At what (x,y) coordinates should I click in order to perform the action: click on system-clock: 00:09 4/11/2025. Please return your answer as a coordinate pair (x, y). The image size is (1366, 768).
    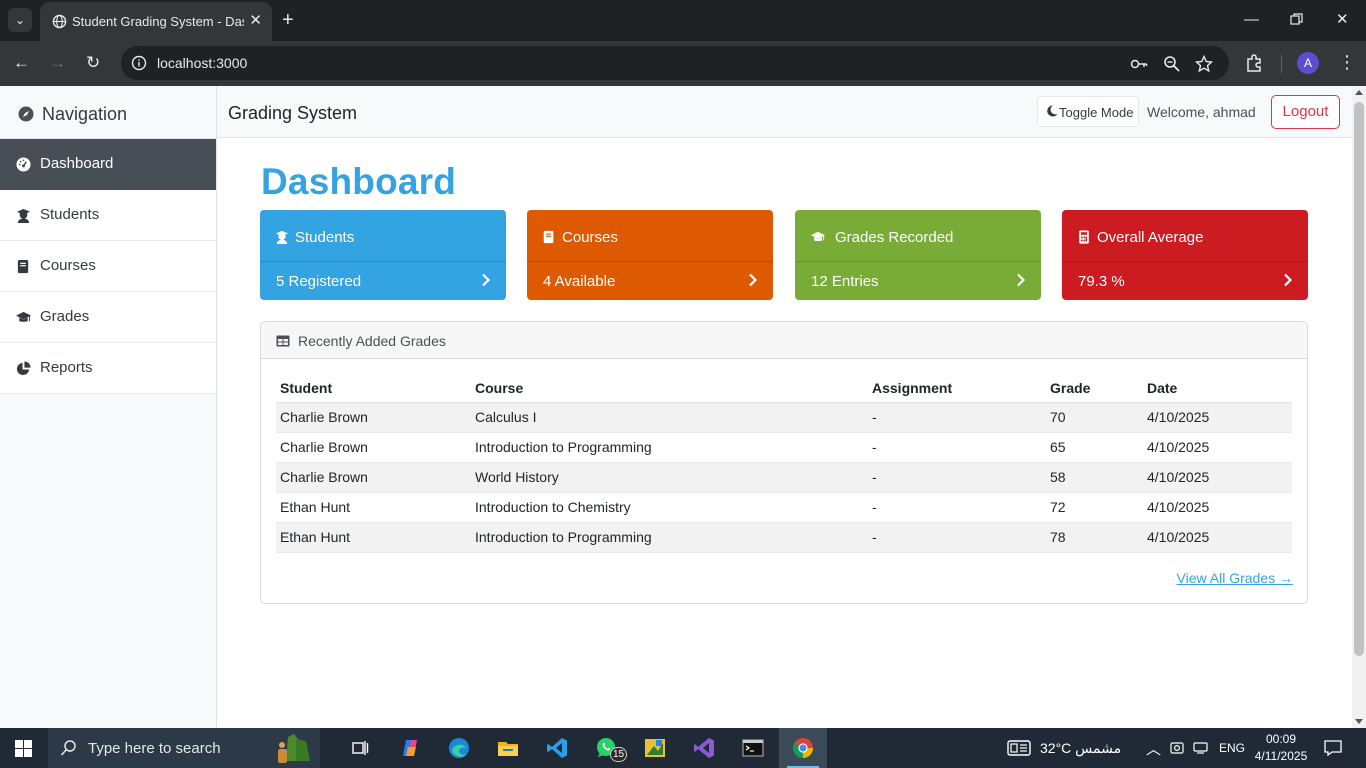
    Looking at the image, I should click on (1281, 748).